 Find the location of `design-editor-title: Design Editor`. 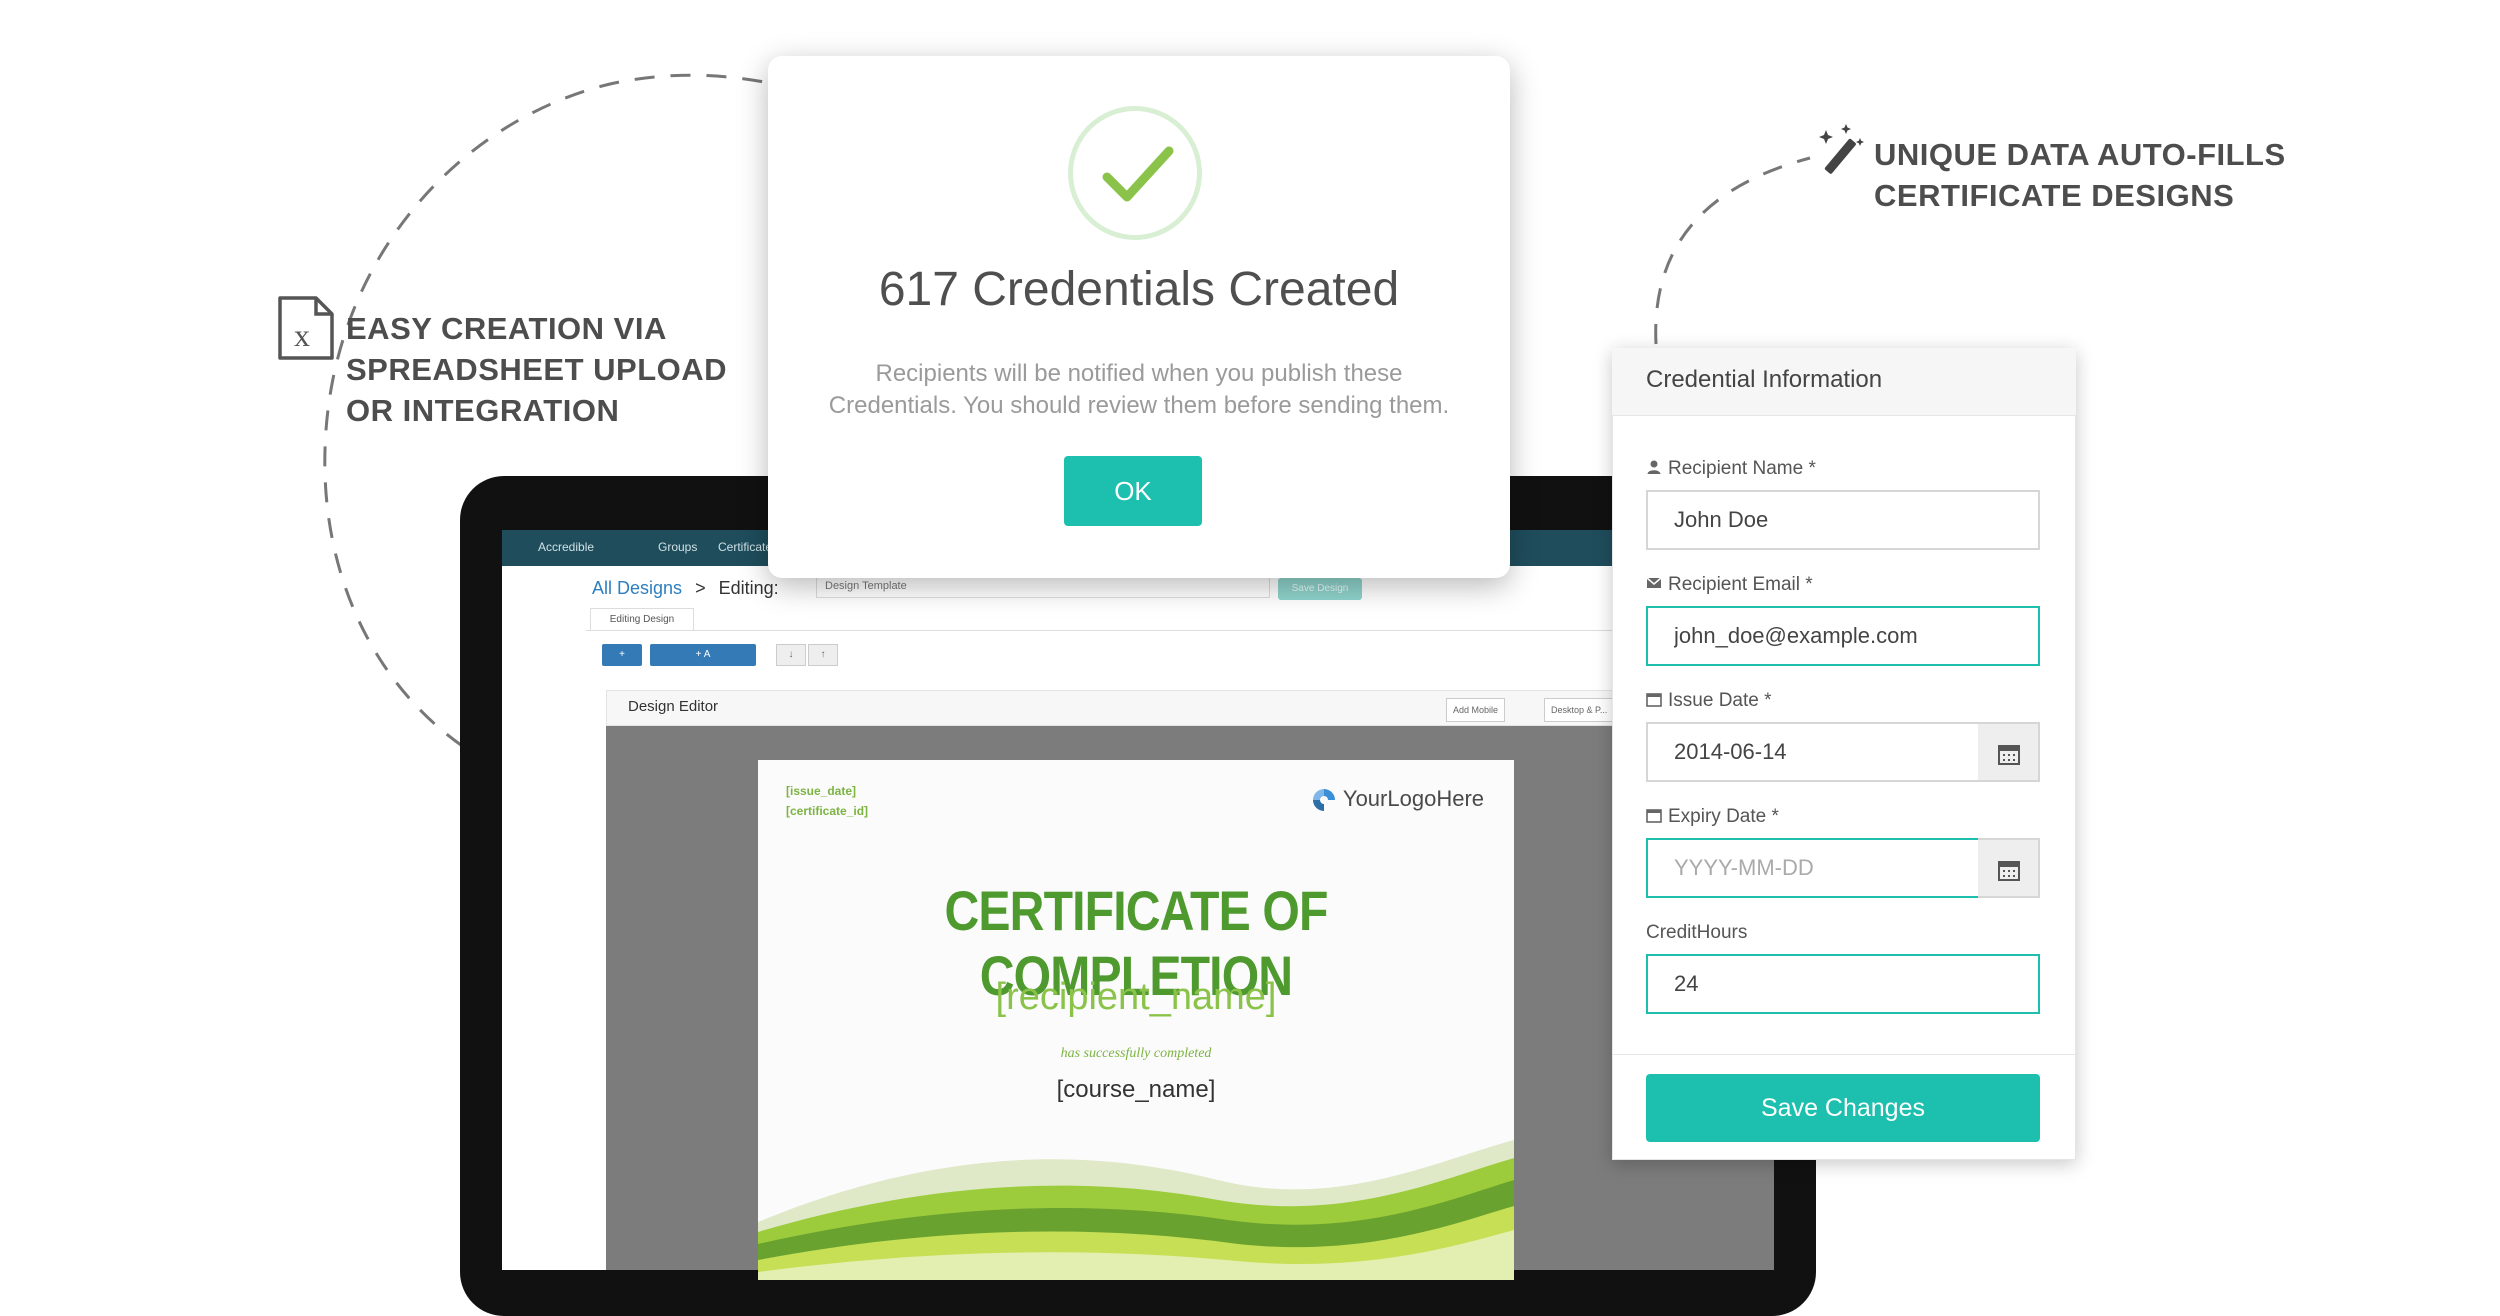

design-editor-title: Design Editor is located at coordinates (673, 706).